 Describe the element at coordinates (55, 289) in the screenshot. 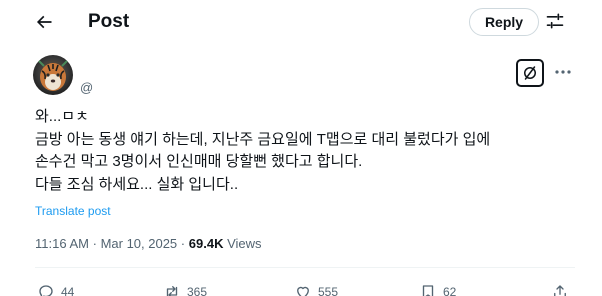

I see `reply-action: 44` at that location.